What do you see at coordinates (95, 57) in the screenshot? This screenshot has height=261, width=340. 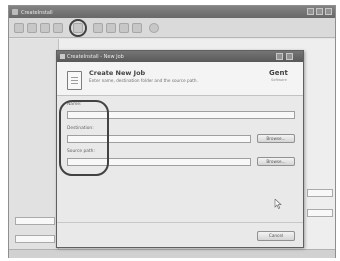 I see `dialog-title: CreateInstall - New Job` at bounding box center [95, 57].